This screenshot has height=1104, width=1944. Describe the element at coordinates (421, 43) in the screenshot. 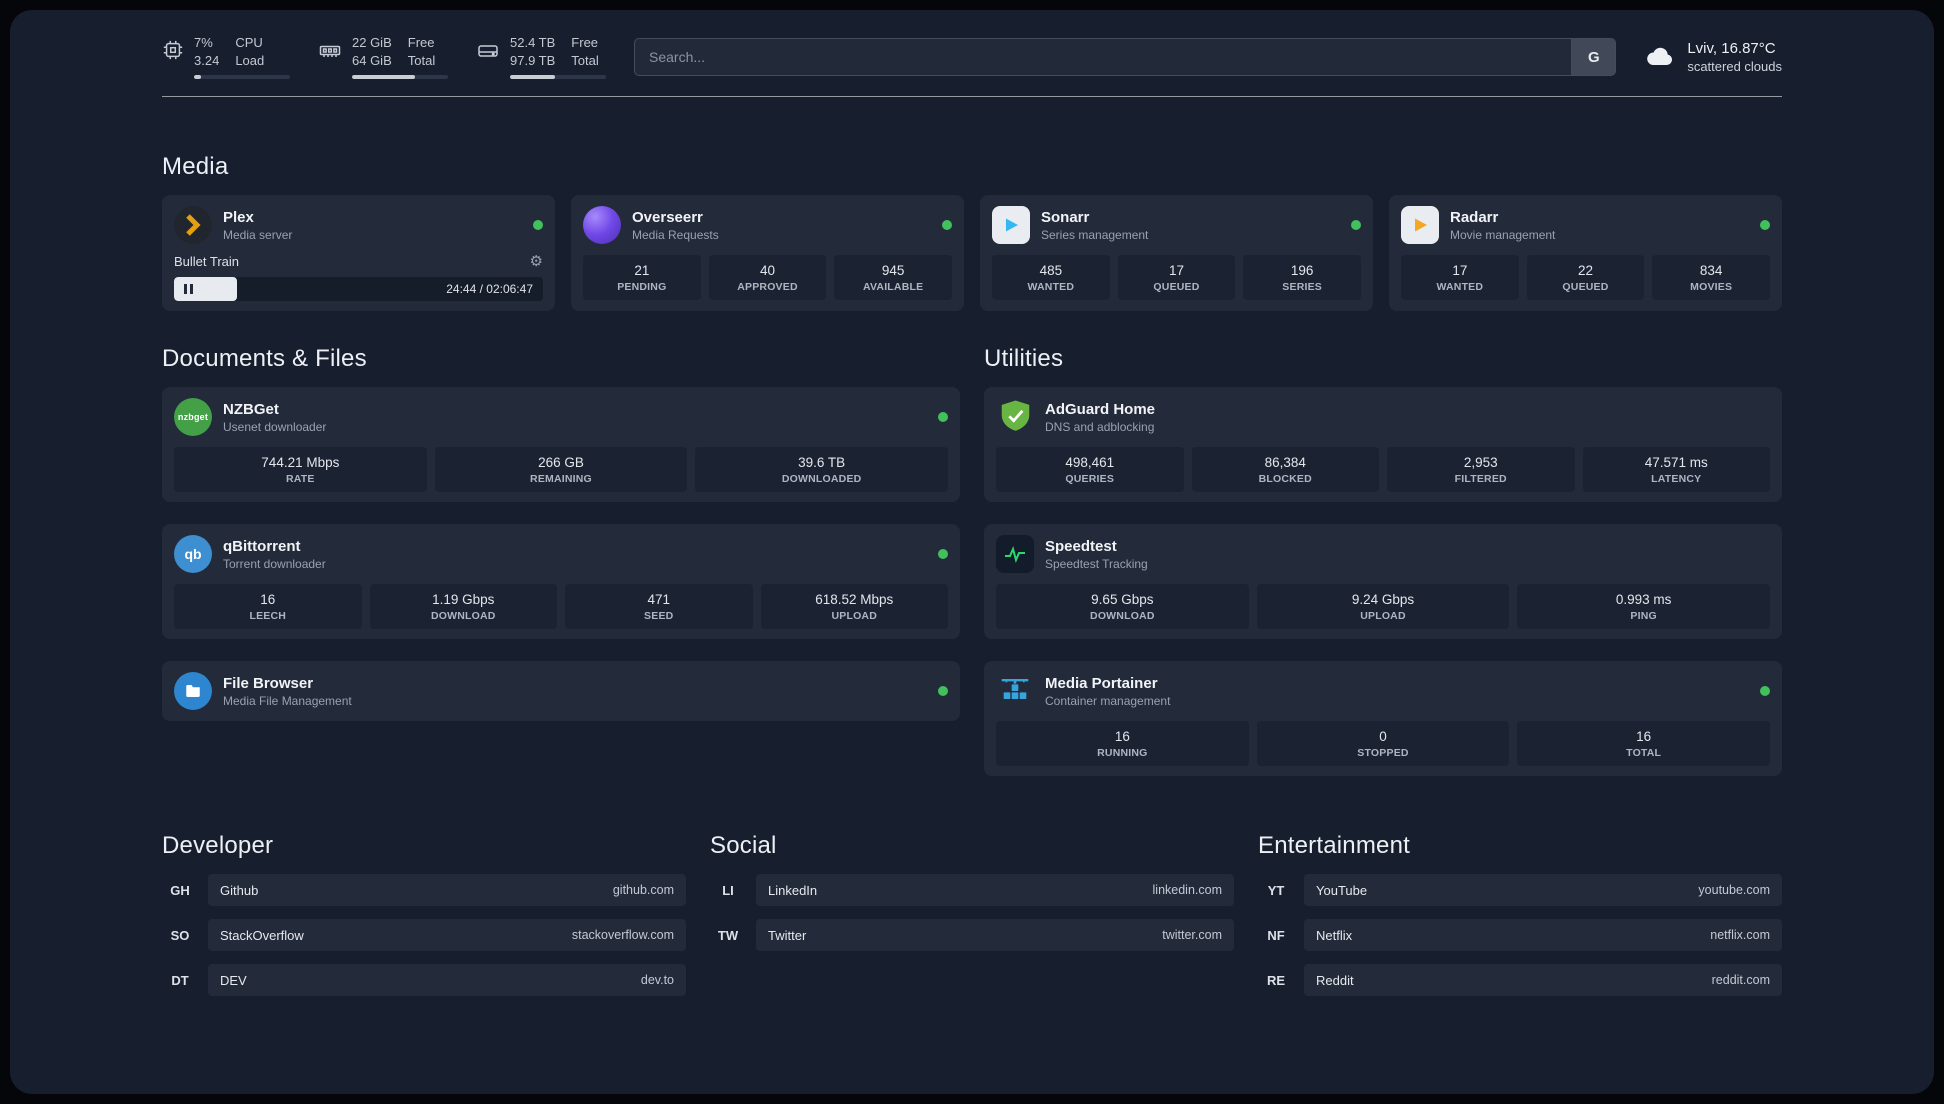

I see `memory-free-label: Free` at that location.